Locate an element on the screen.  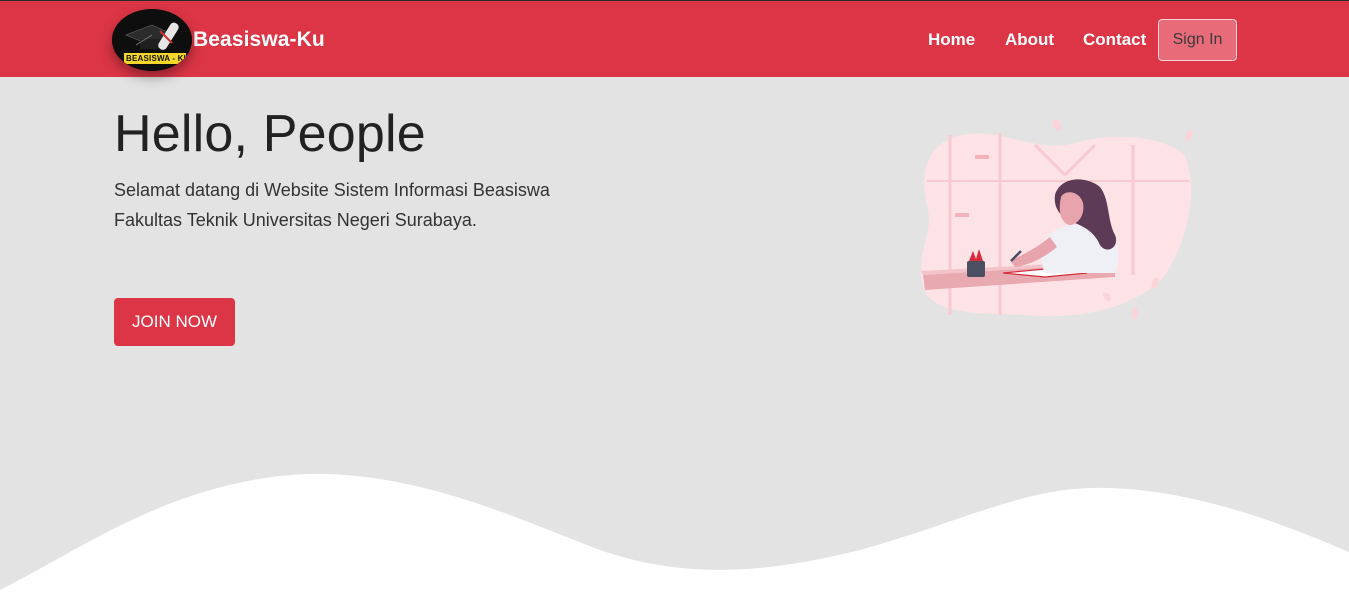
join-now-button: JOIN NOW is located at coordinates (174, 322).